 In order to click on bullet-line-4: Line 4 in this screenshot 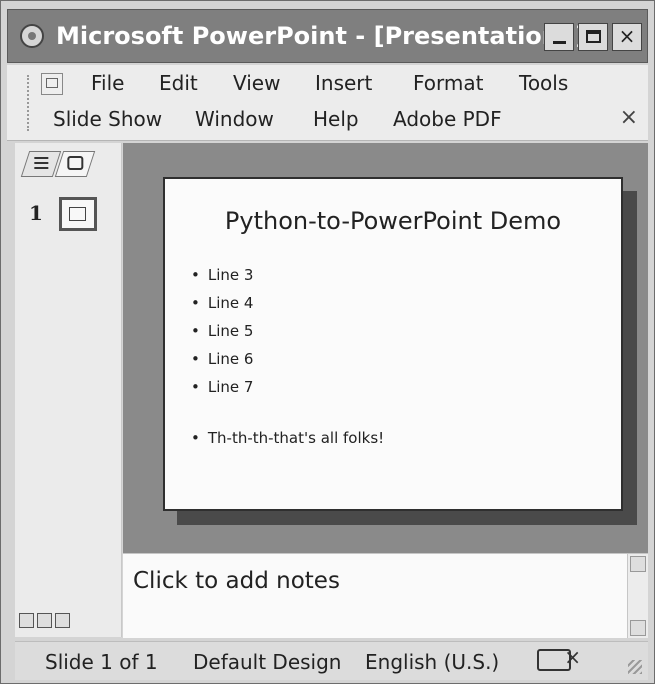, I will do `click(222, 303)`.